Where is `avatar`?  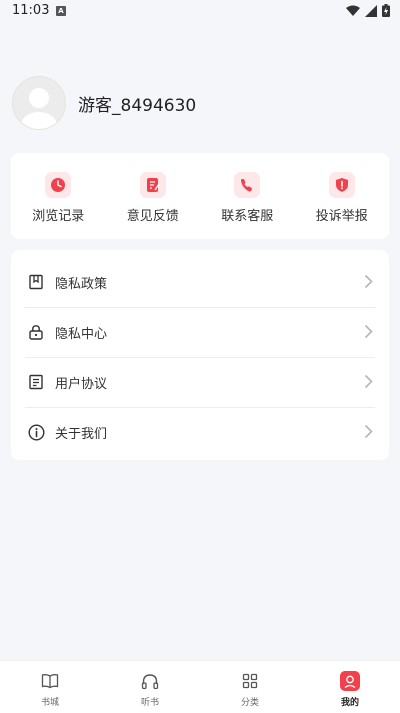
avatar is located at coordinates (39, 103).